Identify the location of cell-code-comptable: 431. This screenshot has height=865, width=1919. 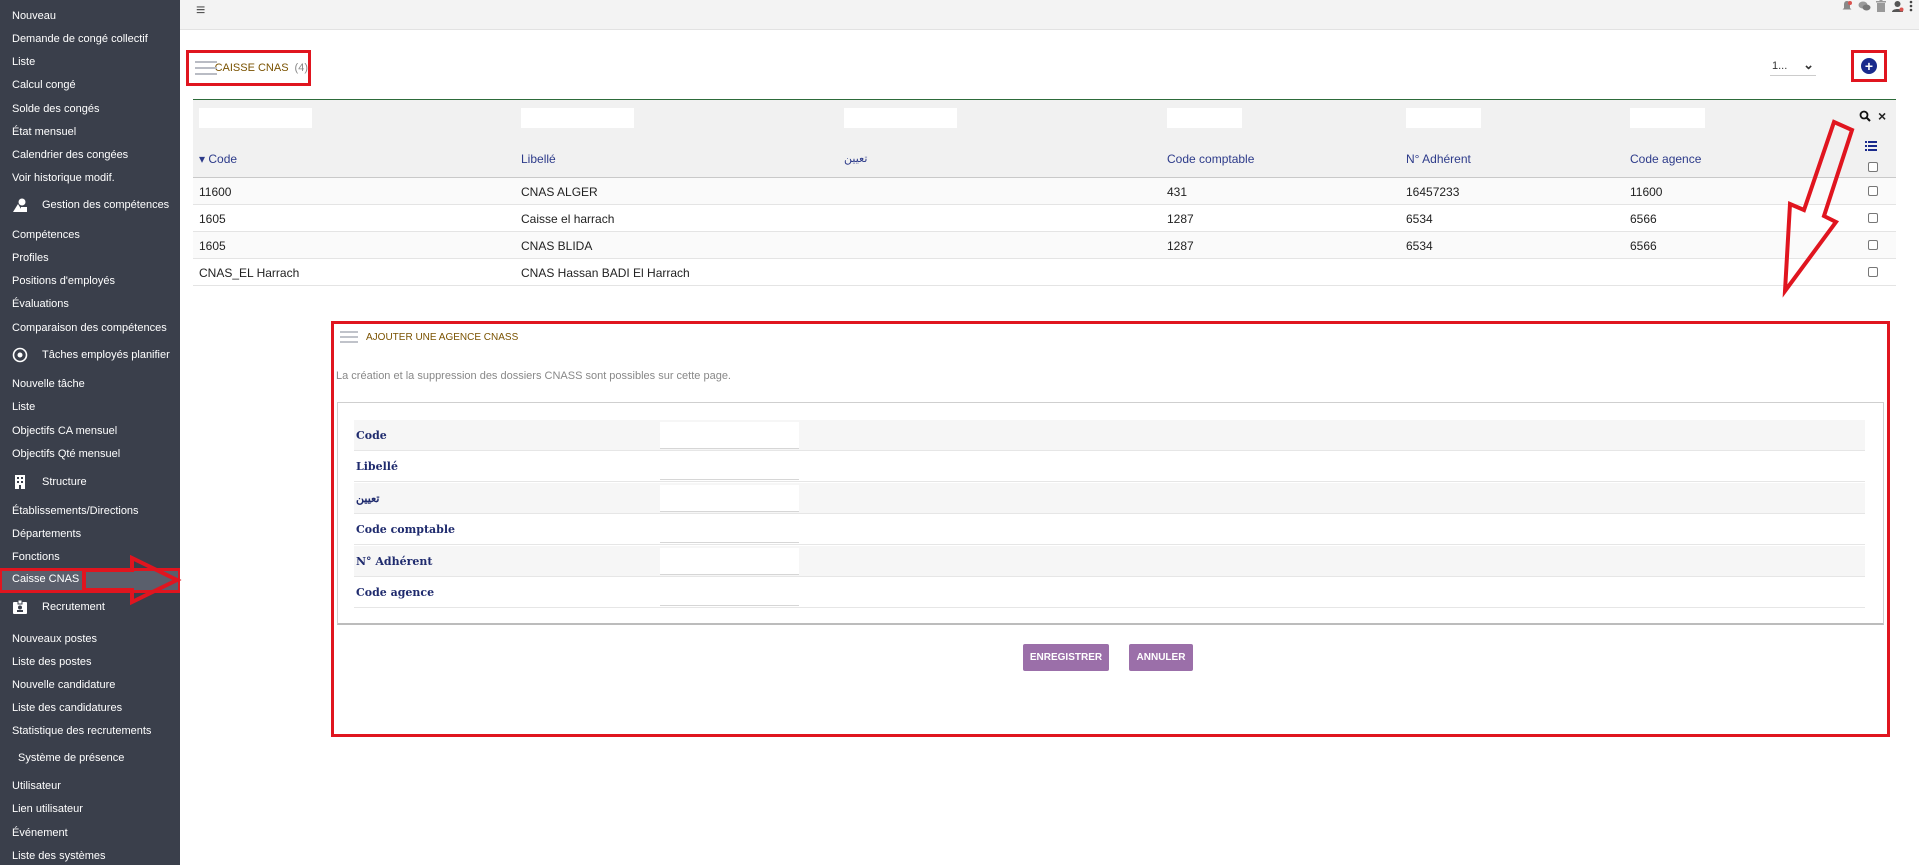
(1177, 192).